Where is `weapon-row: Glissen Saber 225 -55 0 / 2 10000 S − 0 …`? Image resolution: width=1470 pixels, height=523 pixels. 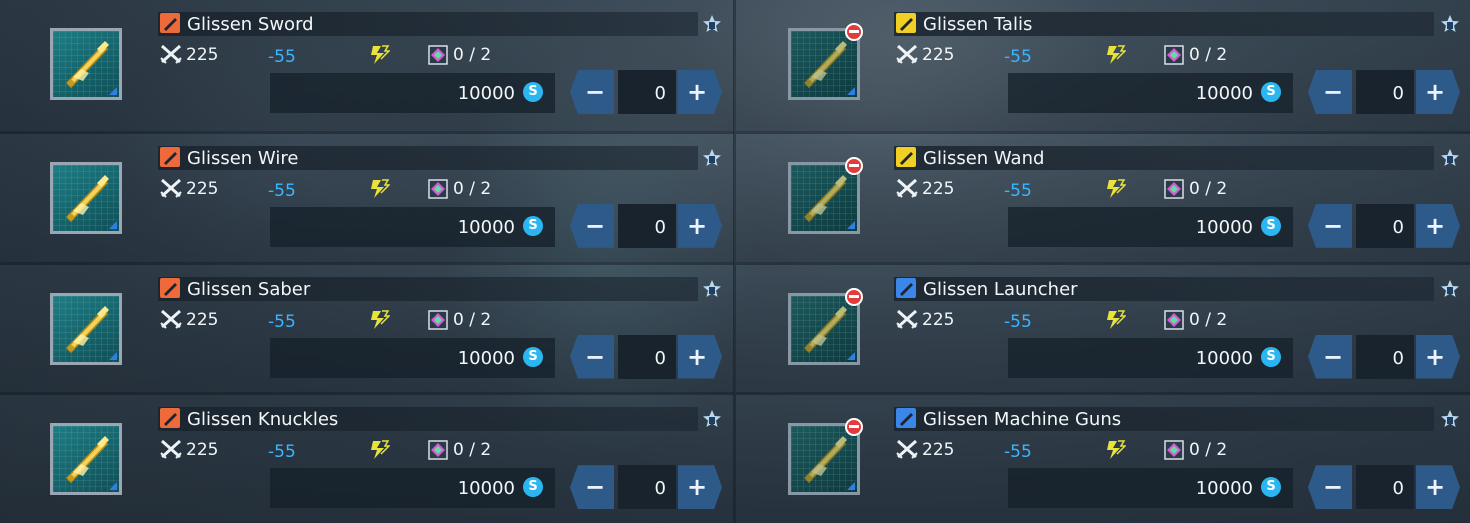
weapon-row: Glissen Saber 225 -55 0 / 2 10000 S − 0 … is located at coordinates (367, 327).